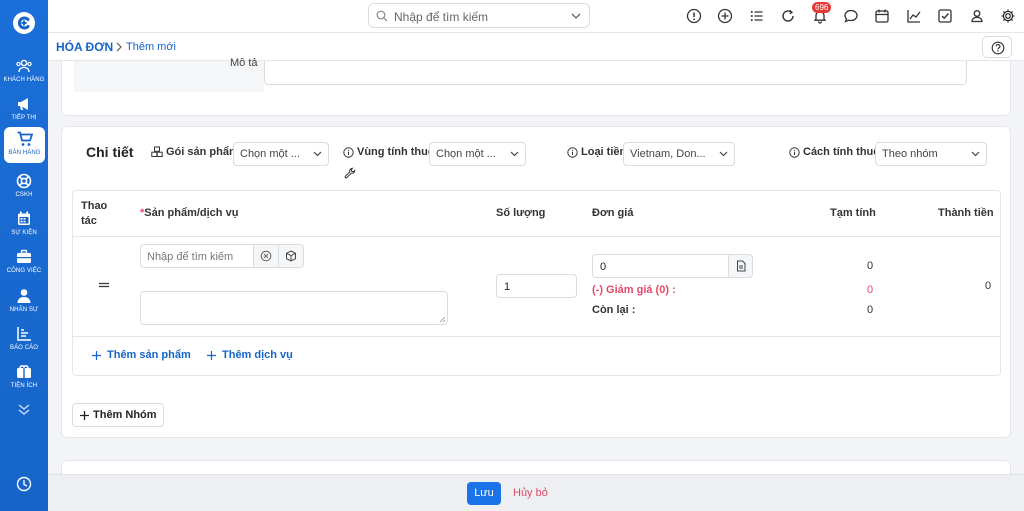  I want to click on sidebar-item-label: BÁN HÀNG, so click(24, 153).